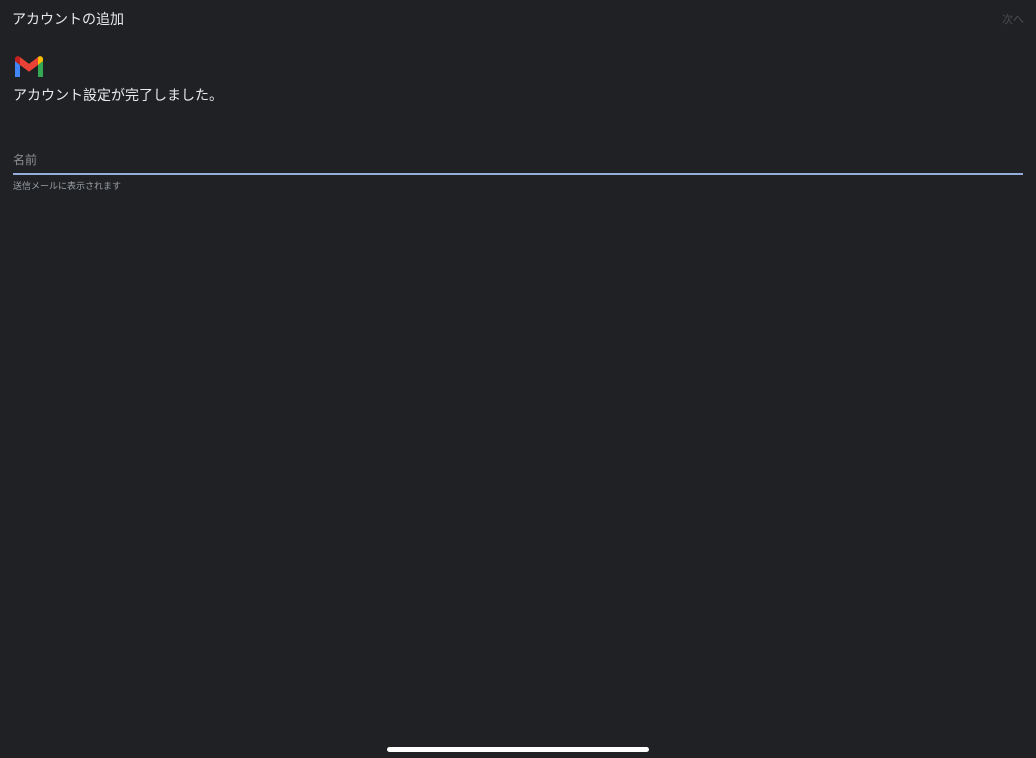  I want to click on page-title: アカウントの追加, so click(68, 20).